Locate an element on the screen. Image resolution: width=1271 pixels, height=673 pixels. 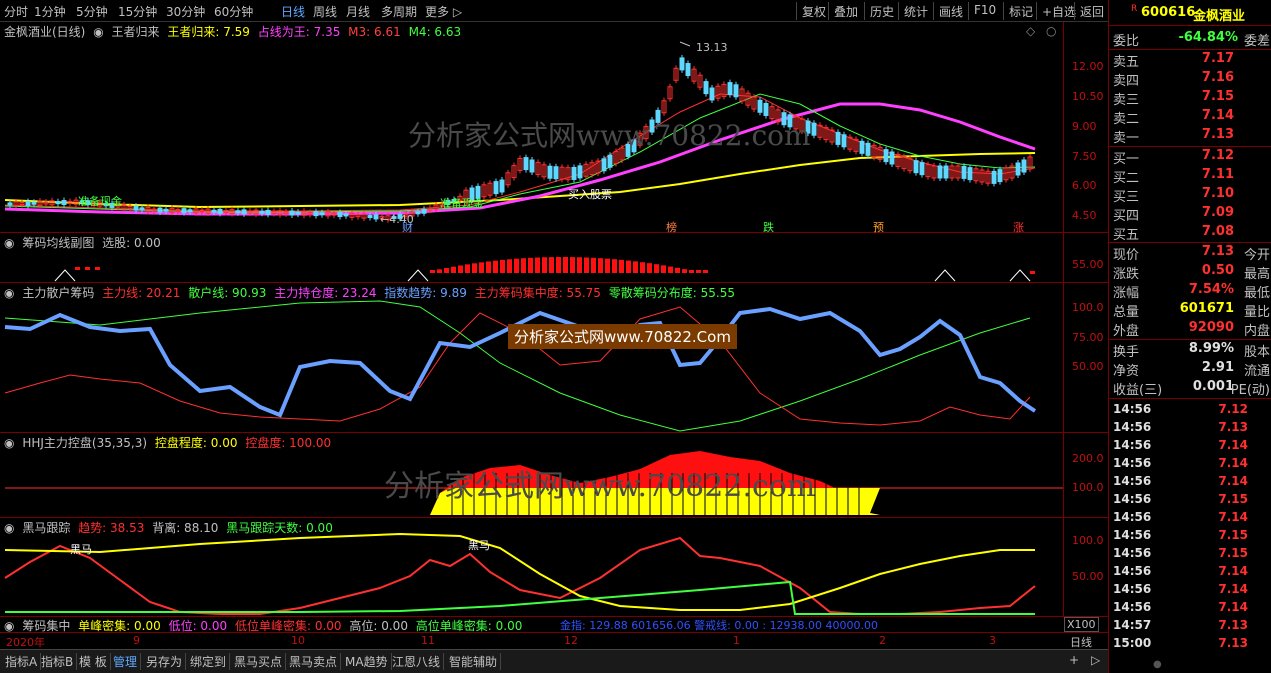
bid-row-label: 买五 is located at coordinates (1126, 235).